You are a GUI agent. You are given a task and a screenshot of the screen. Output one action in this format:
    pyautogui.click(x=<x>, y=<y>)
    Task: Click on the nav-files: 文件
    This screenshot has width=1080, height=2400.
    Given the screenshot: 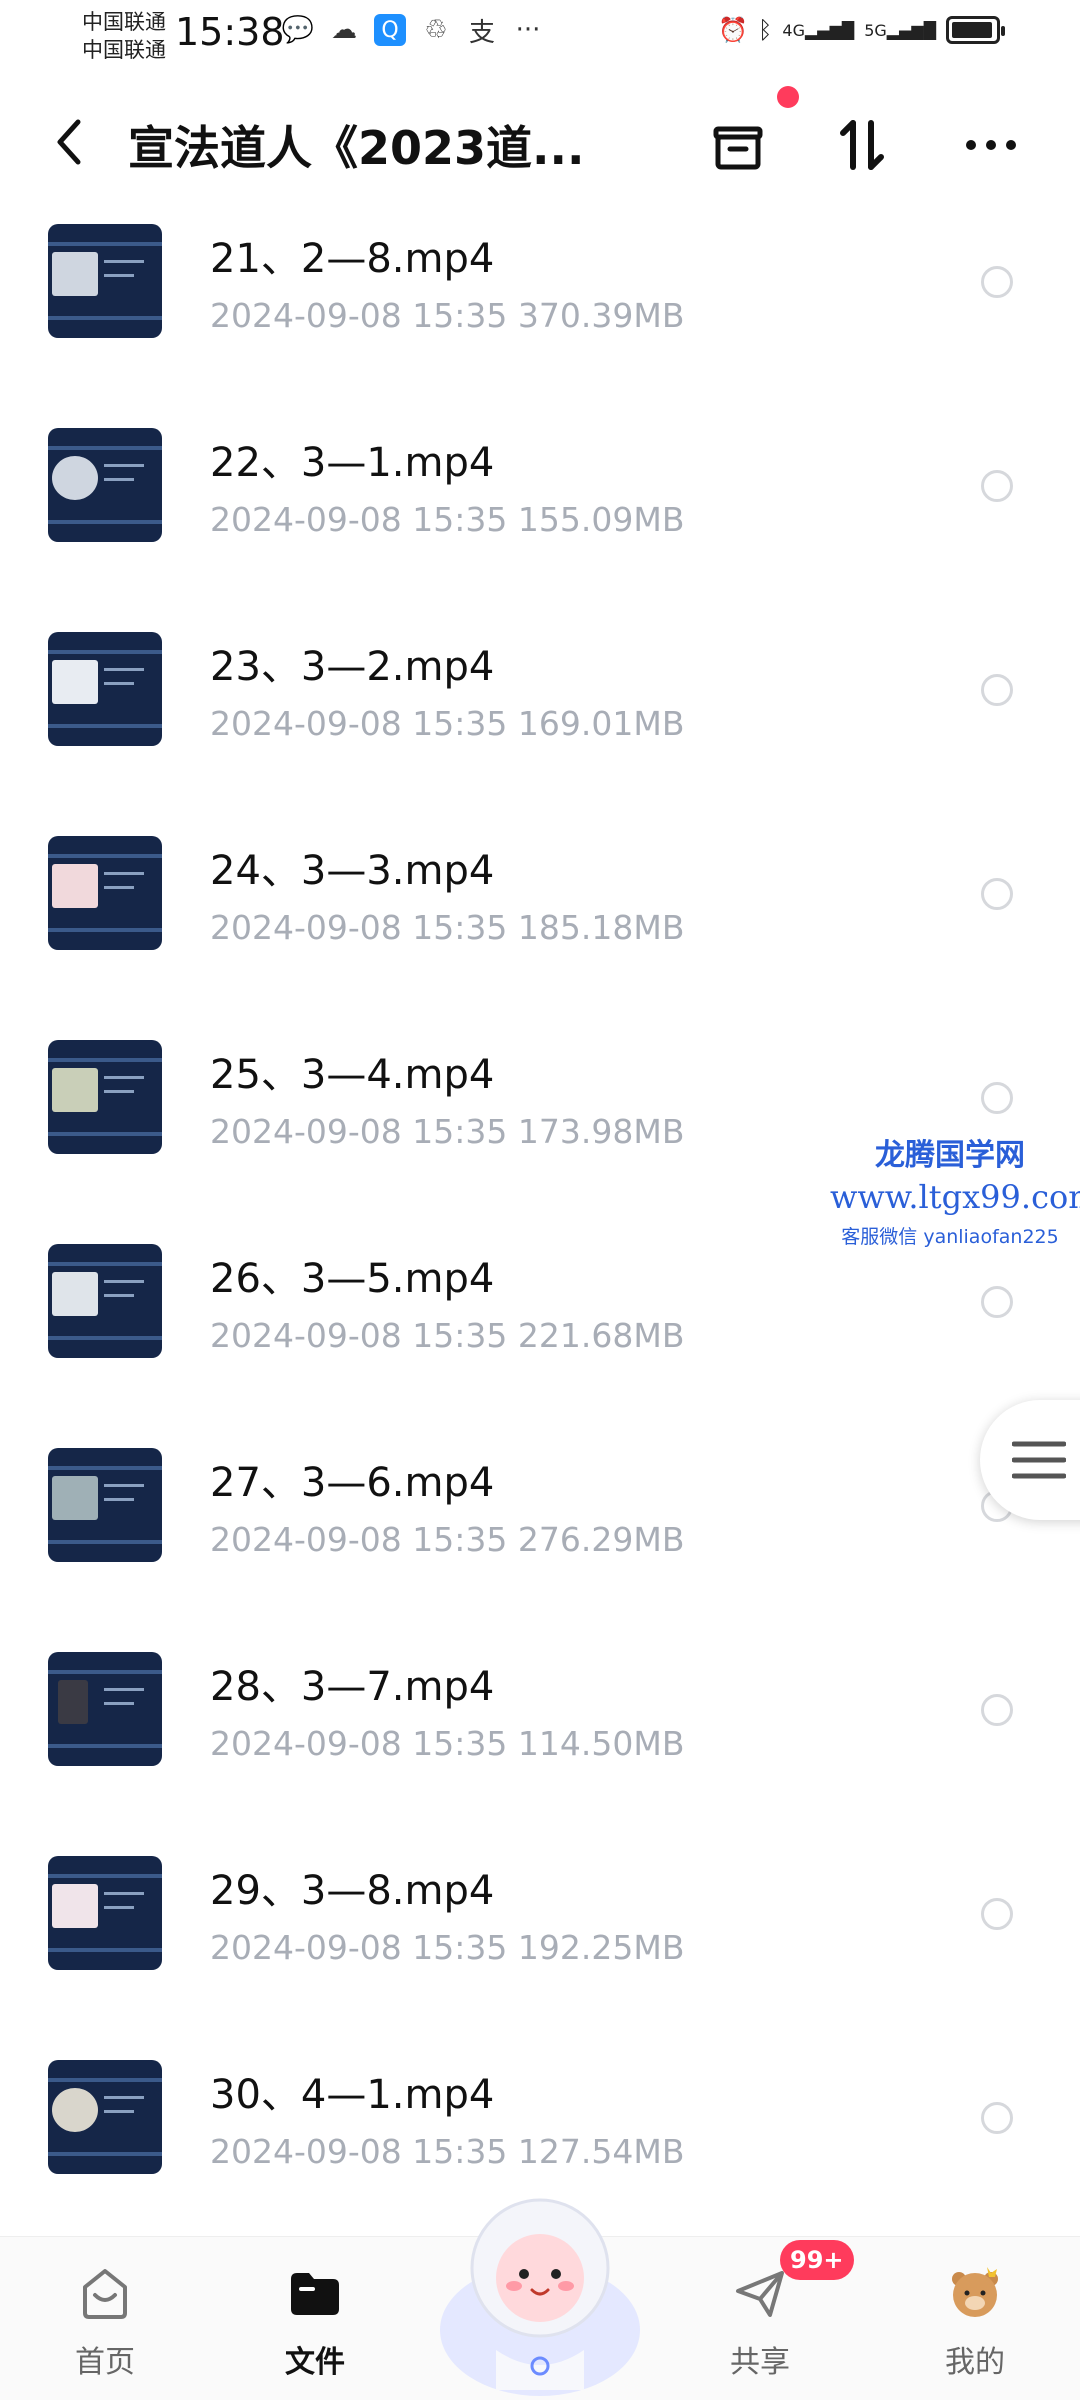 What is the action you would take?
    pyautogui.click(x=315, y=2318)
    